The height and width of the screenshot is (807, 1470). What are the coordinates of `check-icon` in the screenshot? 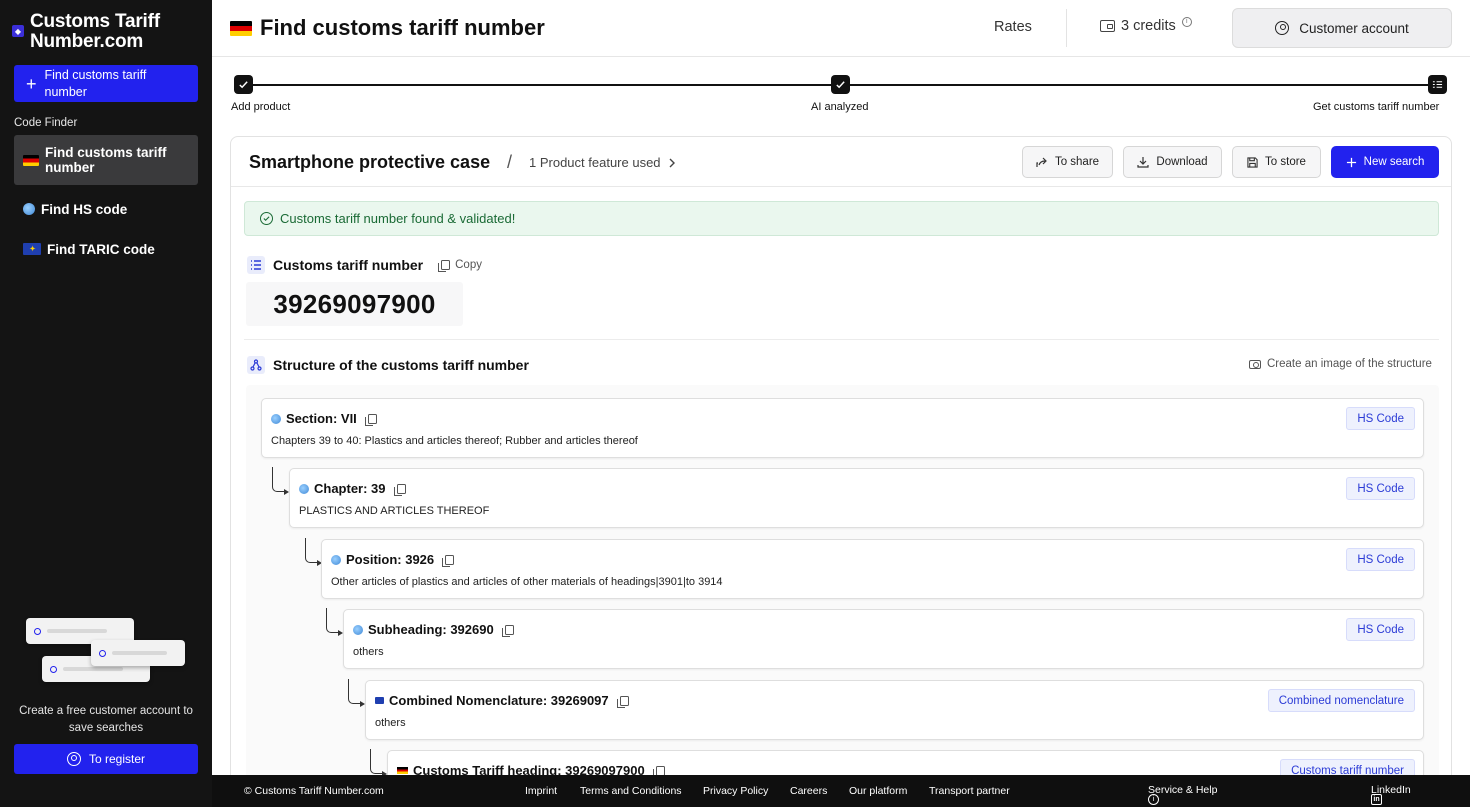 It's located at (840, 85).